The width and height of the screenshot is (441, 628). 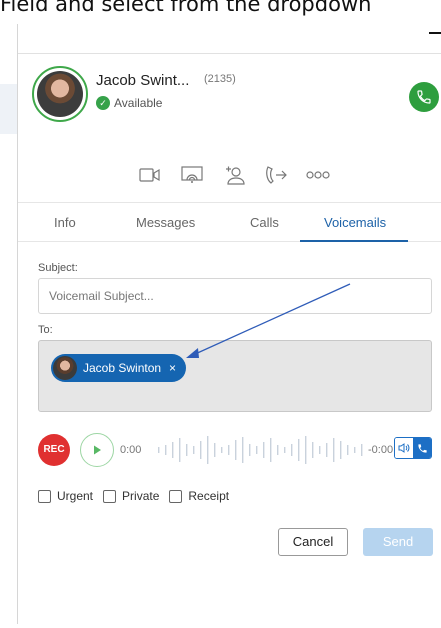 What do you see at coordinates (404, 448) in the screenshot?
I see `speaker-icon` at bounding box center [404, 448].